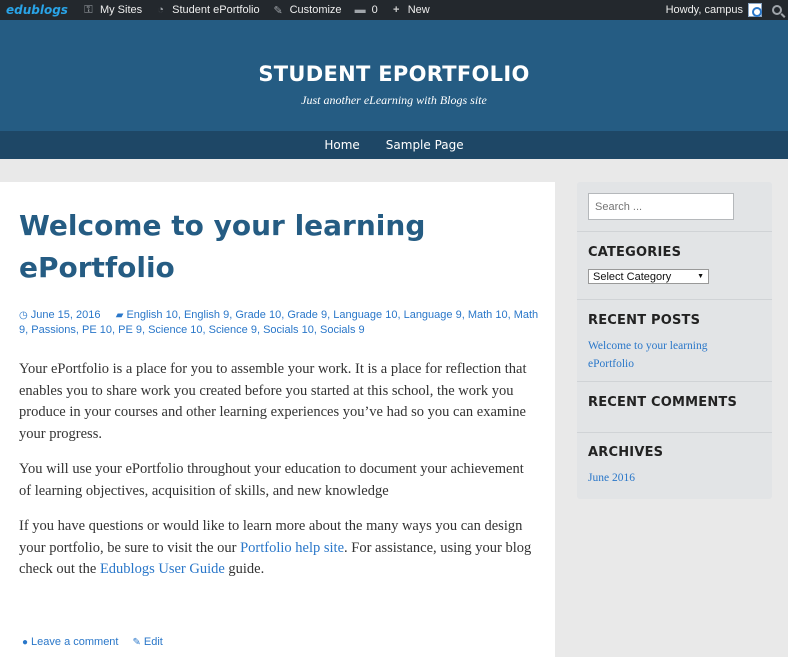 The image size is (788, 657). What do you see at coordinates (136, 642) in the screenshot?
I see `pencil-icon: ✎` at bounding box center [136, 642].